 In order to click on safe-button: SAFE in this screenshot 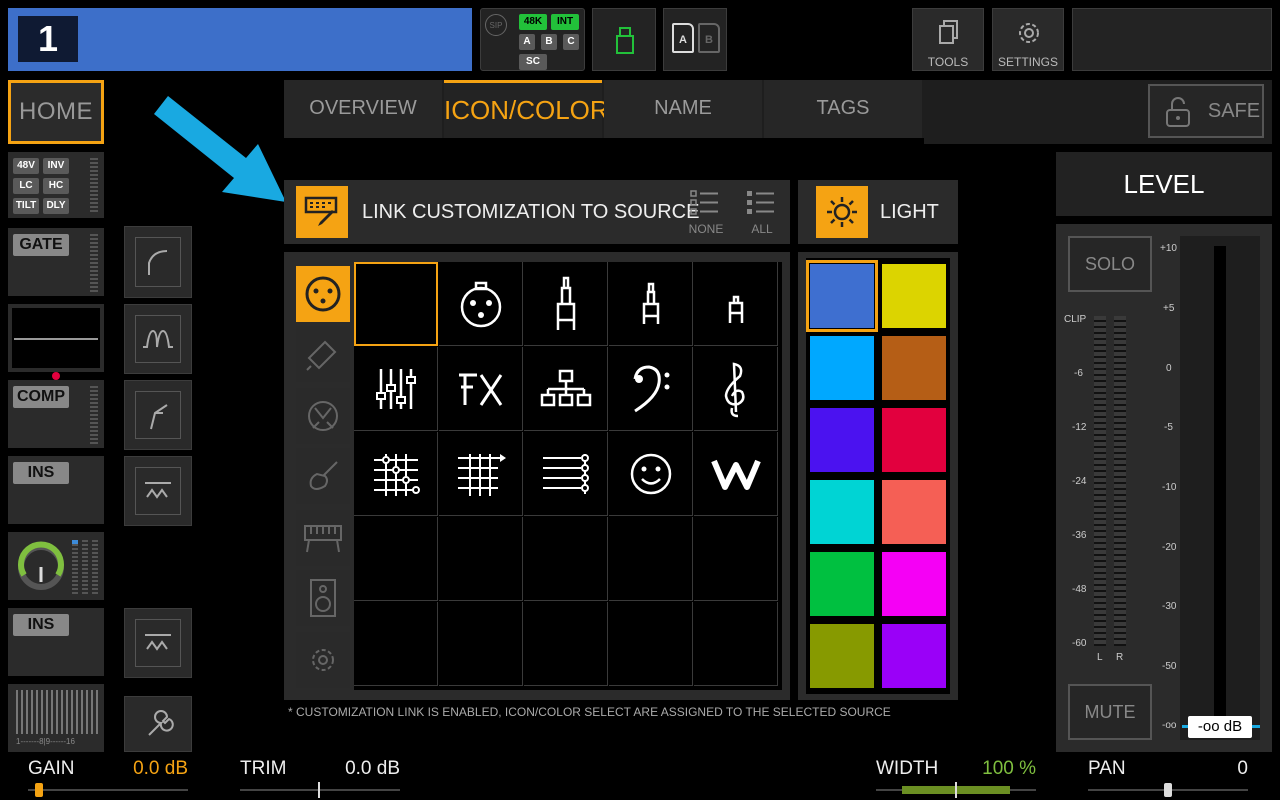, I will do `click(1206, 111)`.